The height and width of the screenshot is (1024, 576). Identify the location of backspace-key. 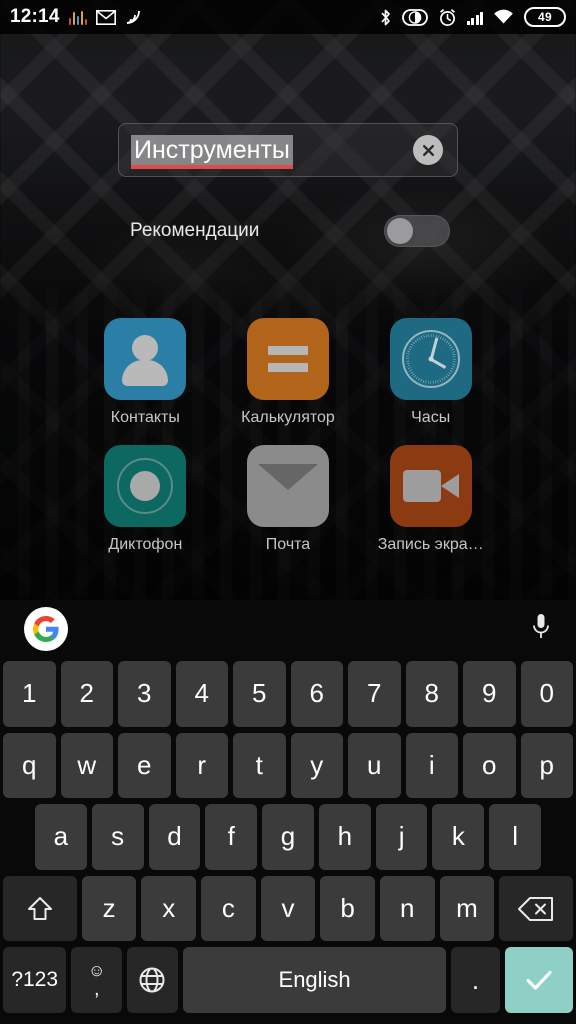
(536, 908).